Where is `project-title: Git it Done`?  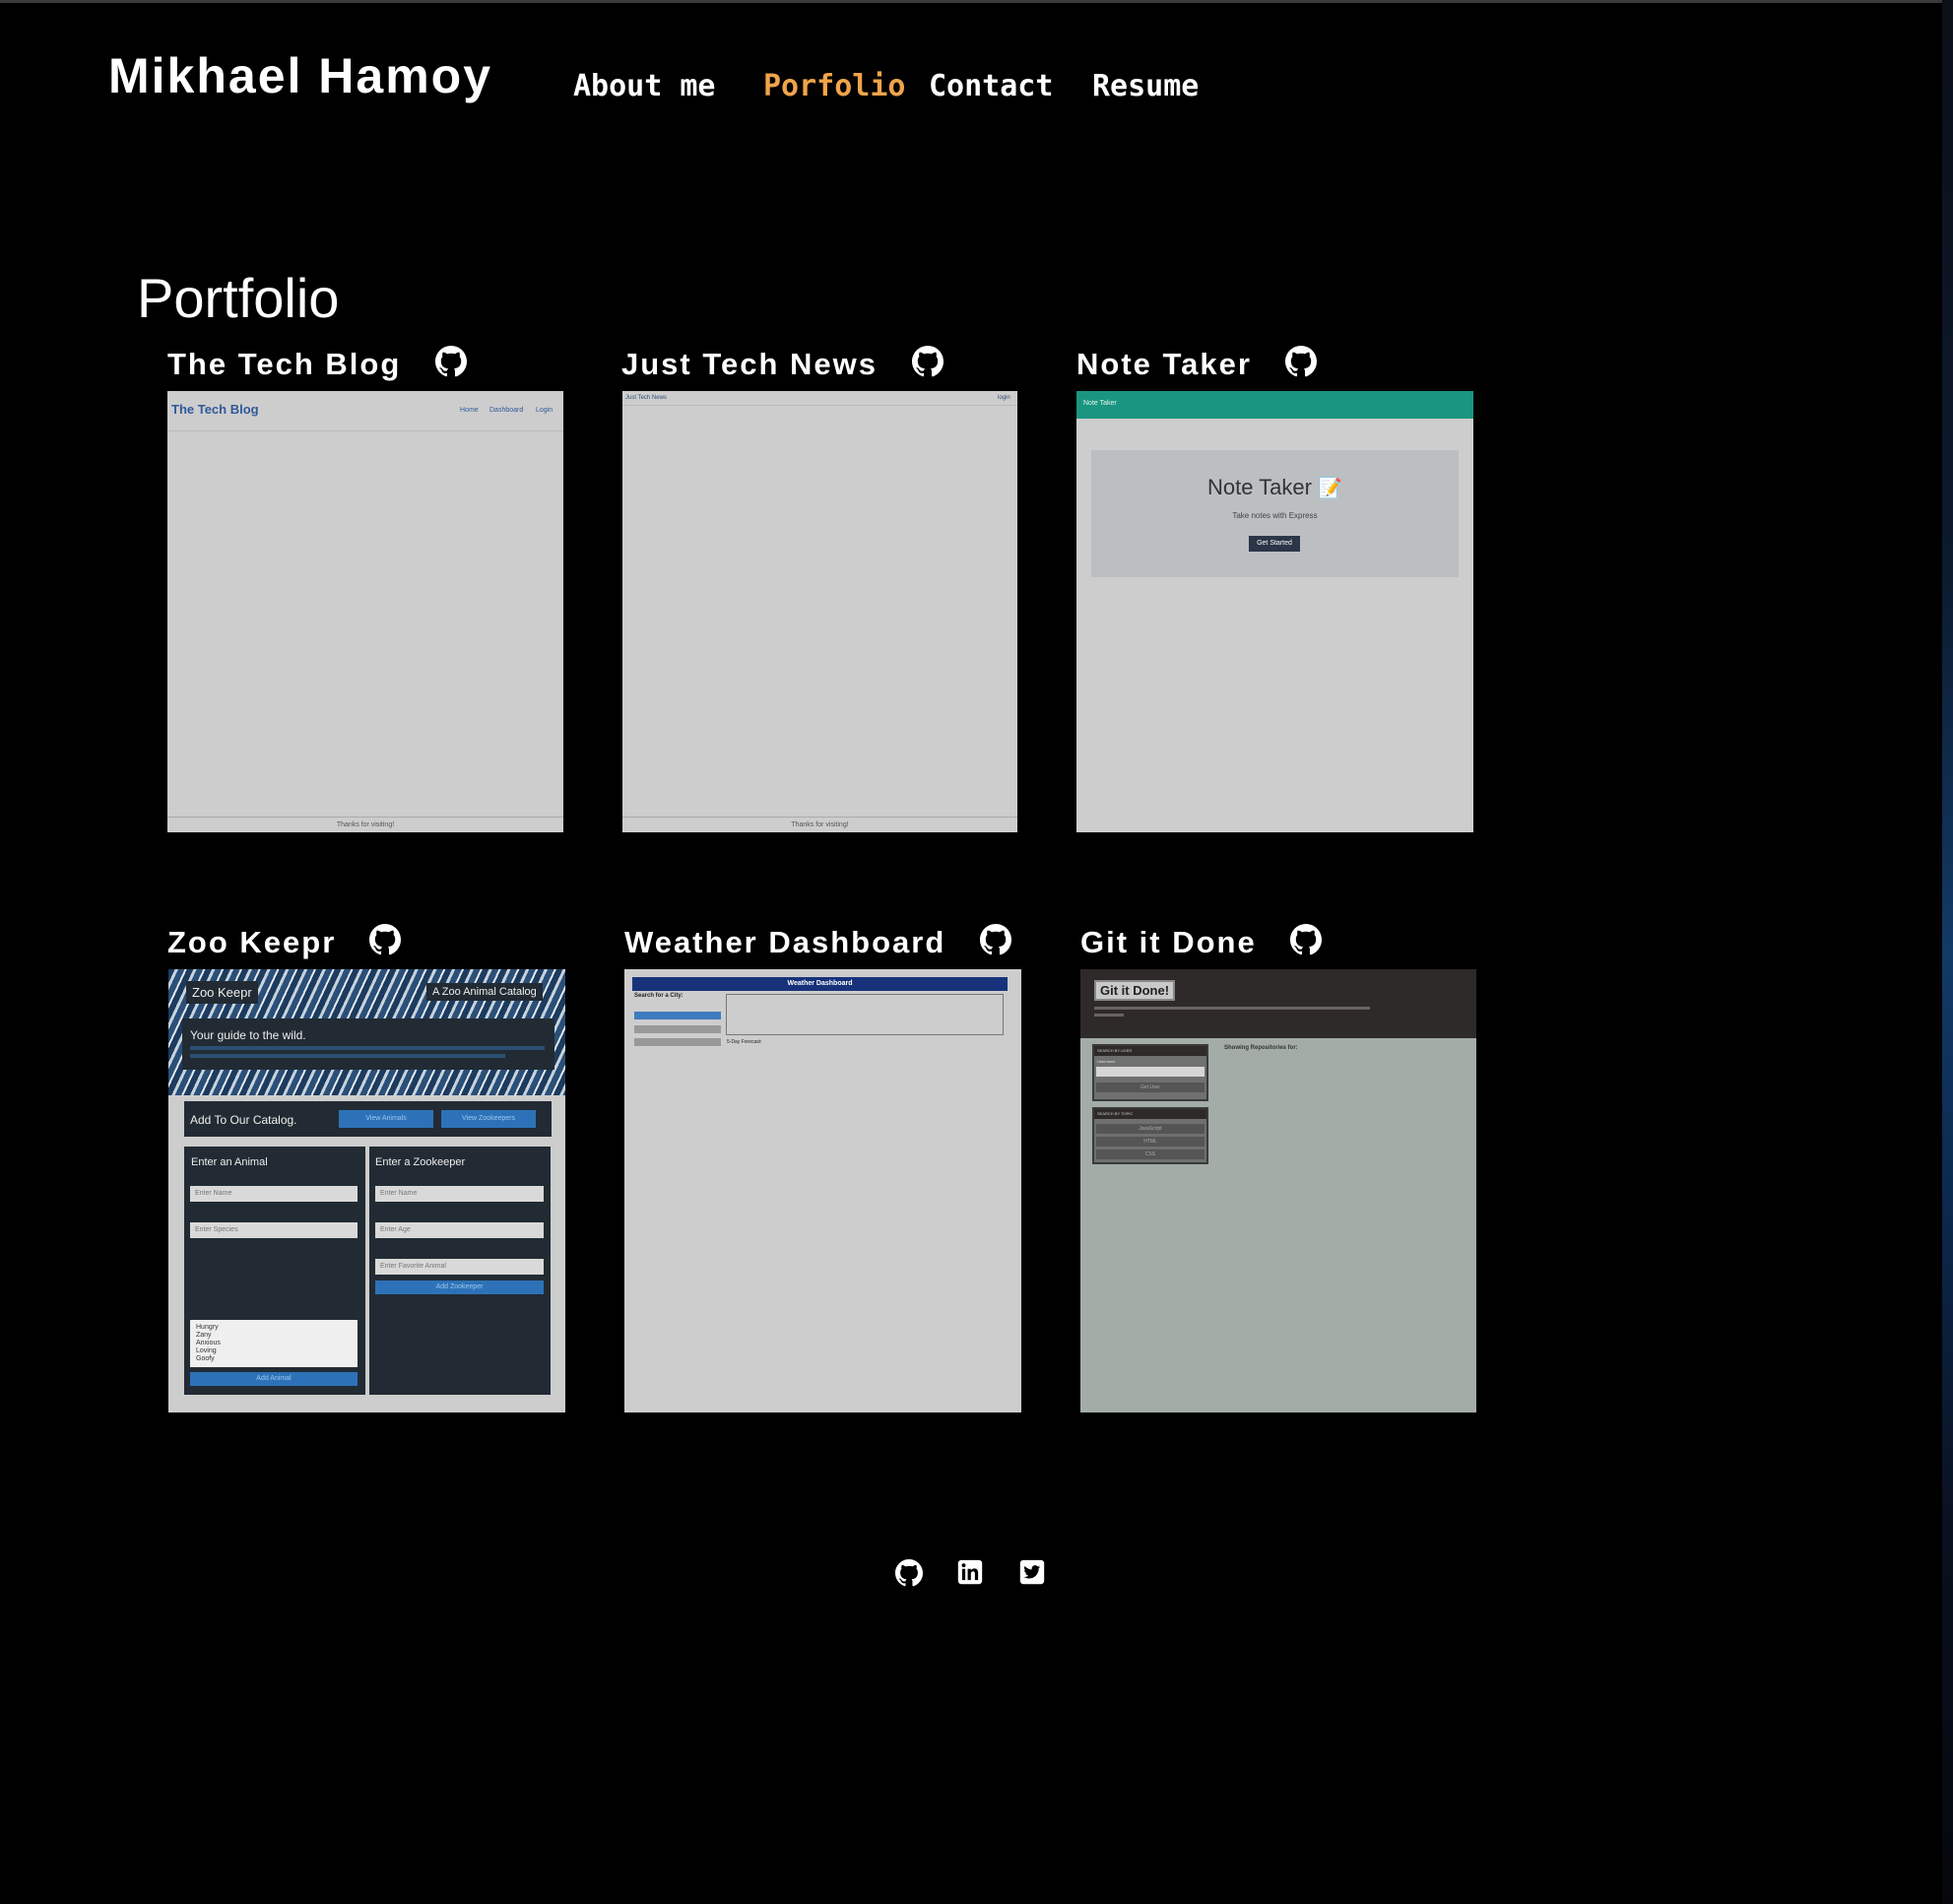 project-title: Git it Done is located at coordinates (1168, 942).